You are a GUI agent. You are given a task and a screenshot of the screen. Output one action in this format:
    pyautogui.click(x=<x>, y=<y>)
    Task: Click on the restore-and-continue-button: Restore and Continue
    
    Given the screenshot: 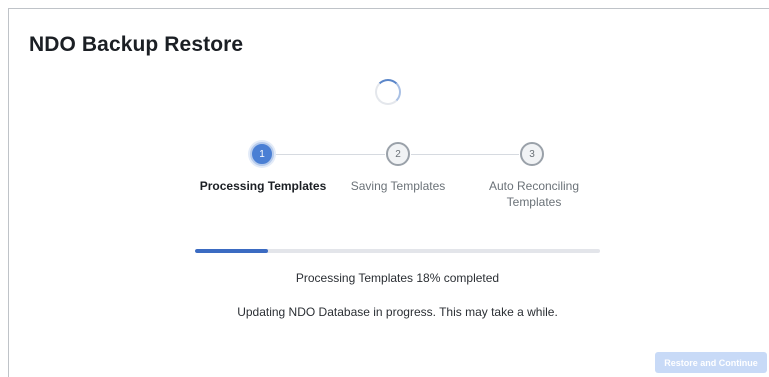 What is the action you would take?
    pyautogui.click(x=711, y=362)
    